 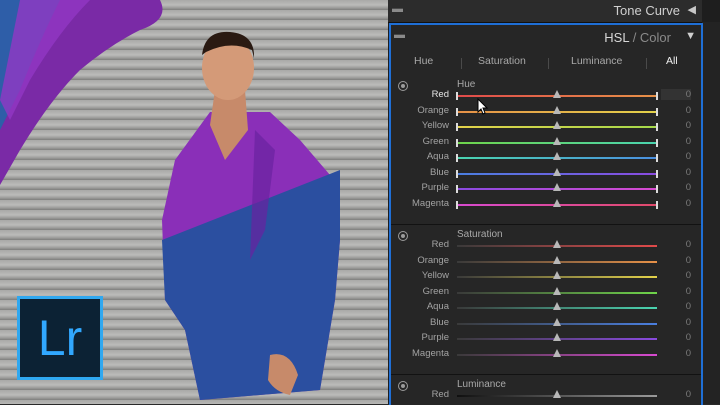 I want to click on section-title: Luminance, so click(x=481, y=384).